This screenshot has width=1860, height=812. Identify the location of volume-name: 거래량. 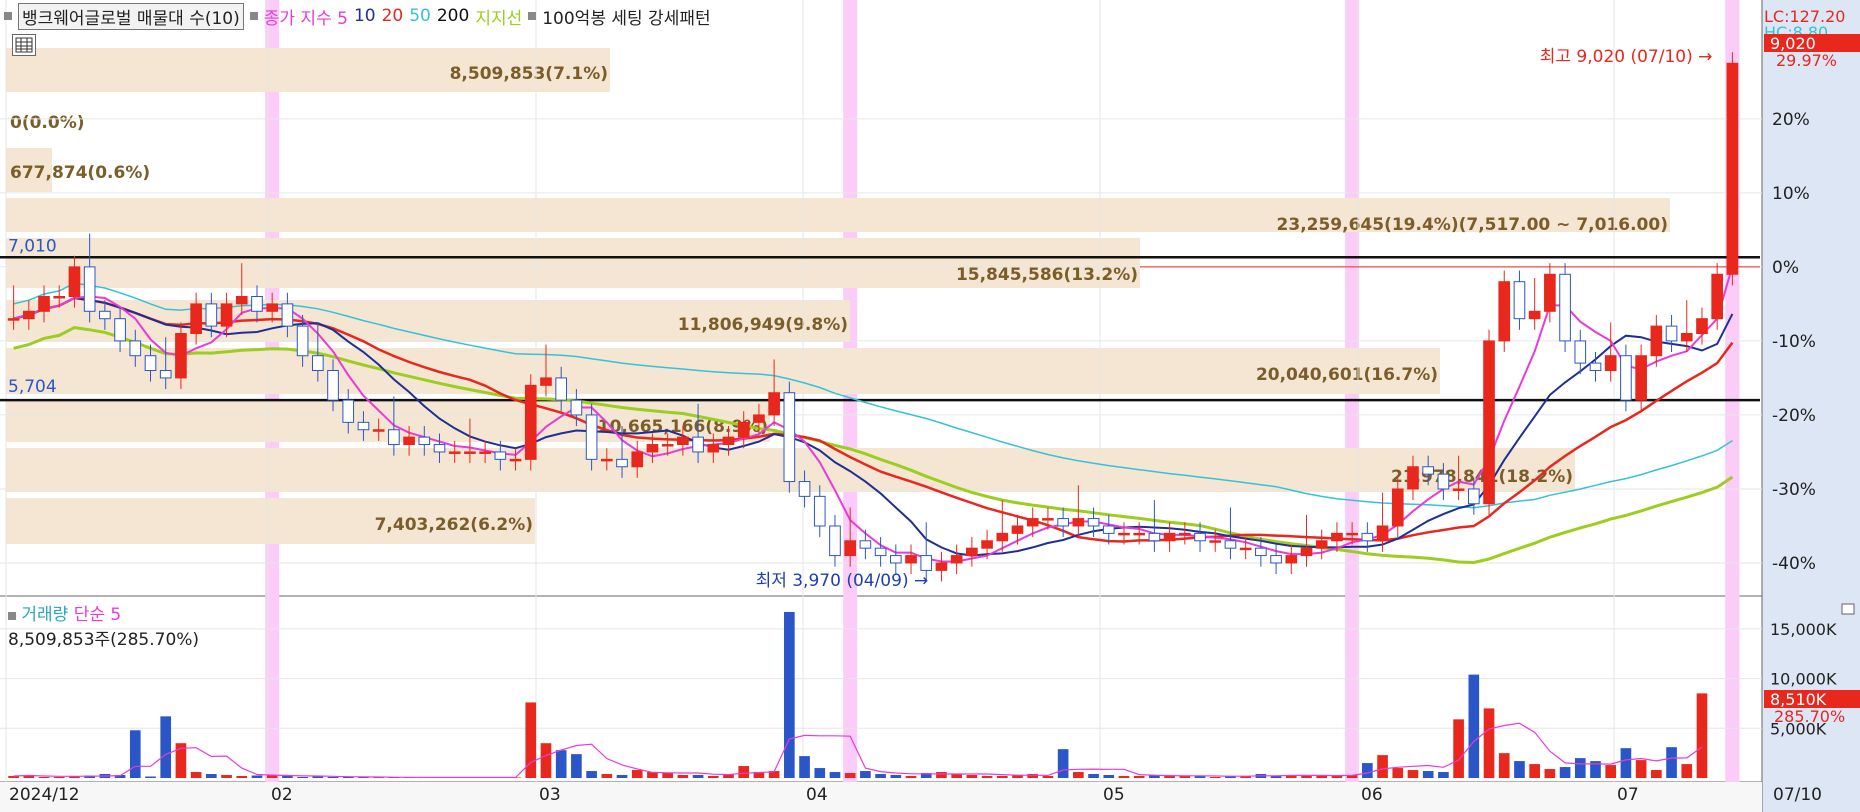
(44, 615).